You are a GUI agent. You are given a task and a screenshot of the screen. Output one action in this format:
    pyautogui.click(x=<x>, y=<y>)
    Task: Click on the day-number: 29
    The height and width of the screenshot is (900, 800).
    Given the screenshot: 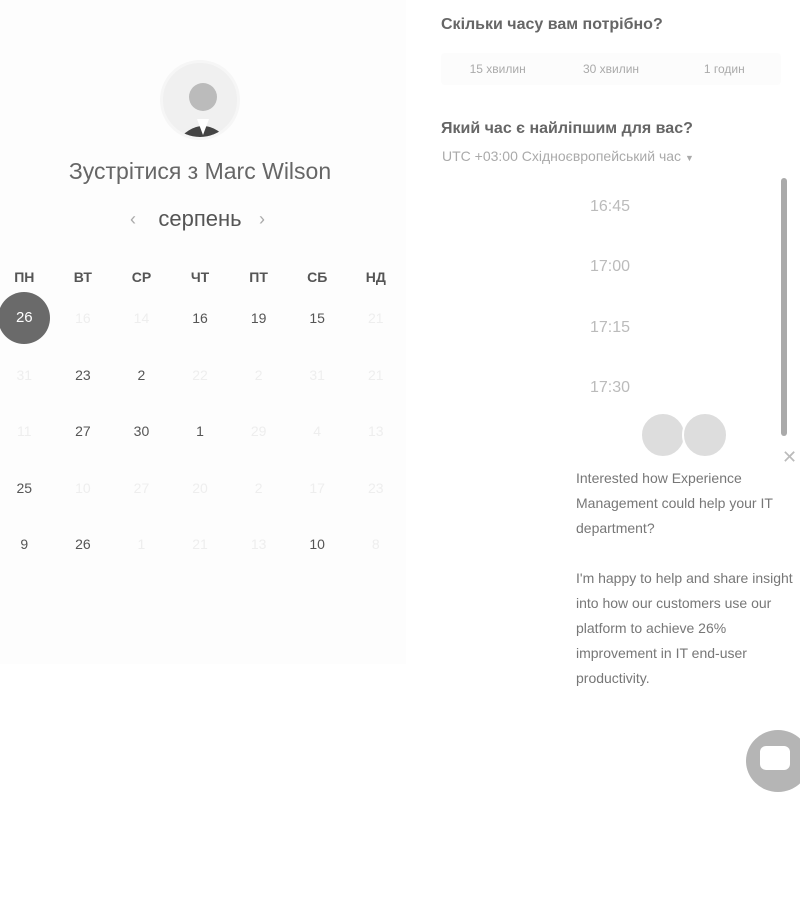 What is the action you would take?
    pyautogui.click(x=258, y=431)
    